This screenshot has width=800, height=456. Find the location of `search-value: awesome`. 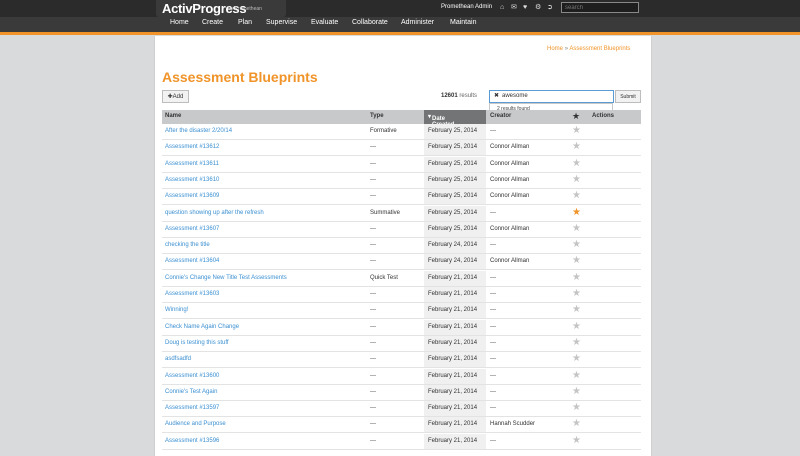

search-value: awesome is located at coordinates (515, 96).